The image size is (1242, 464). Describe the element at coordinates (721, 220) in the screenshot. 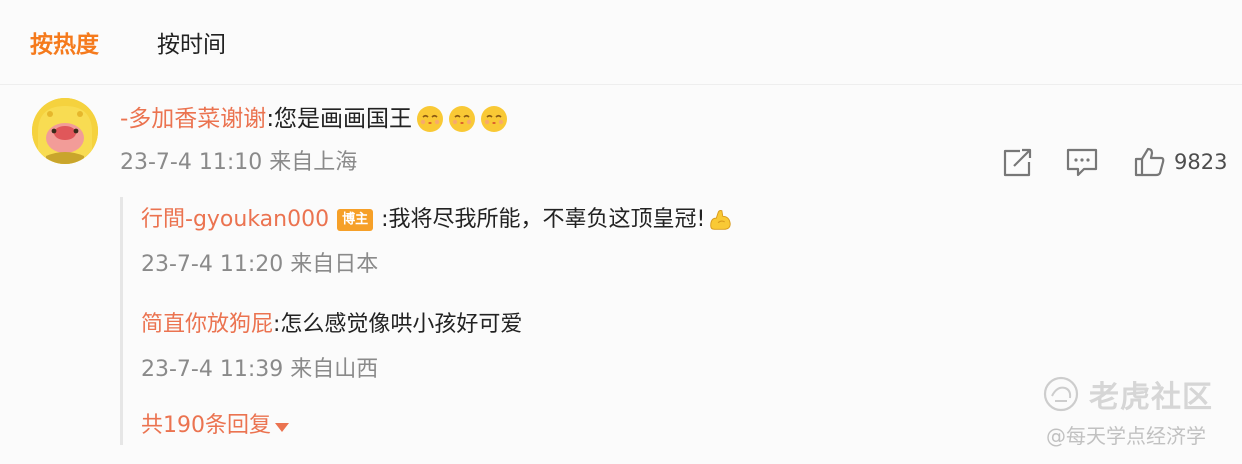

I see `muscle-emoji-icon` at that location.